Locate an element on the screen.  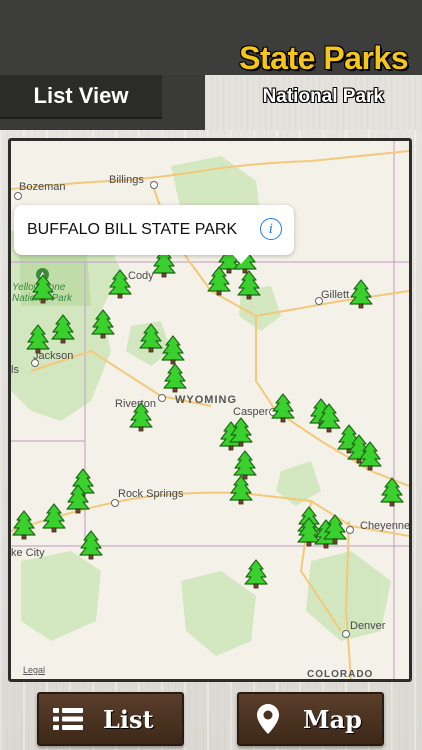
map-button-label: Map is located at coordinates (332, 719).